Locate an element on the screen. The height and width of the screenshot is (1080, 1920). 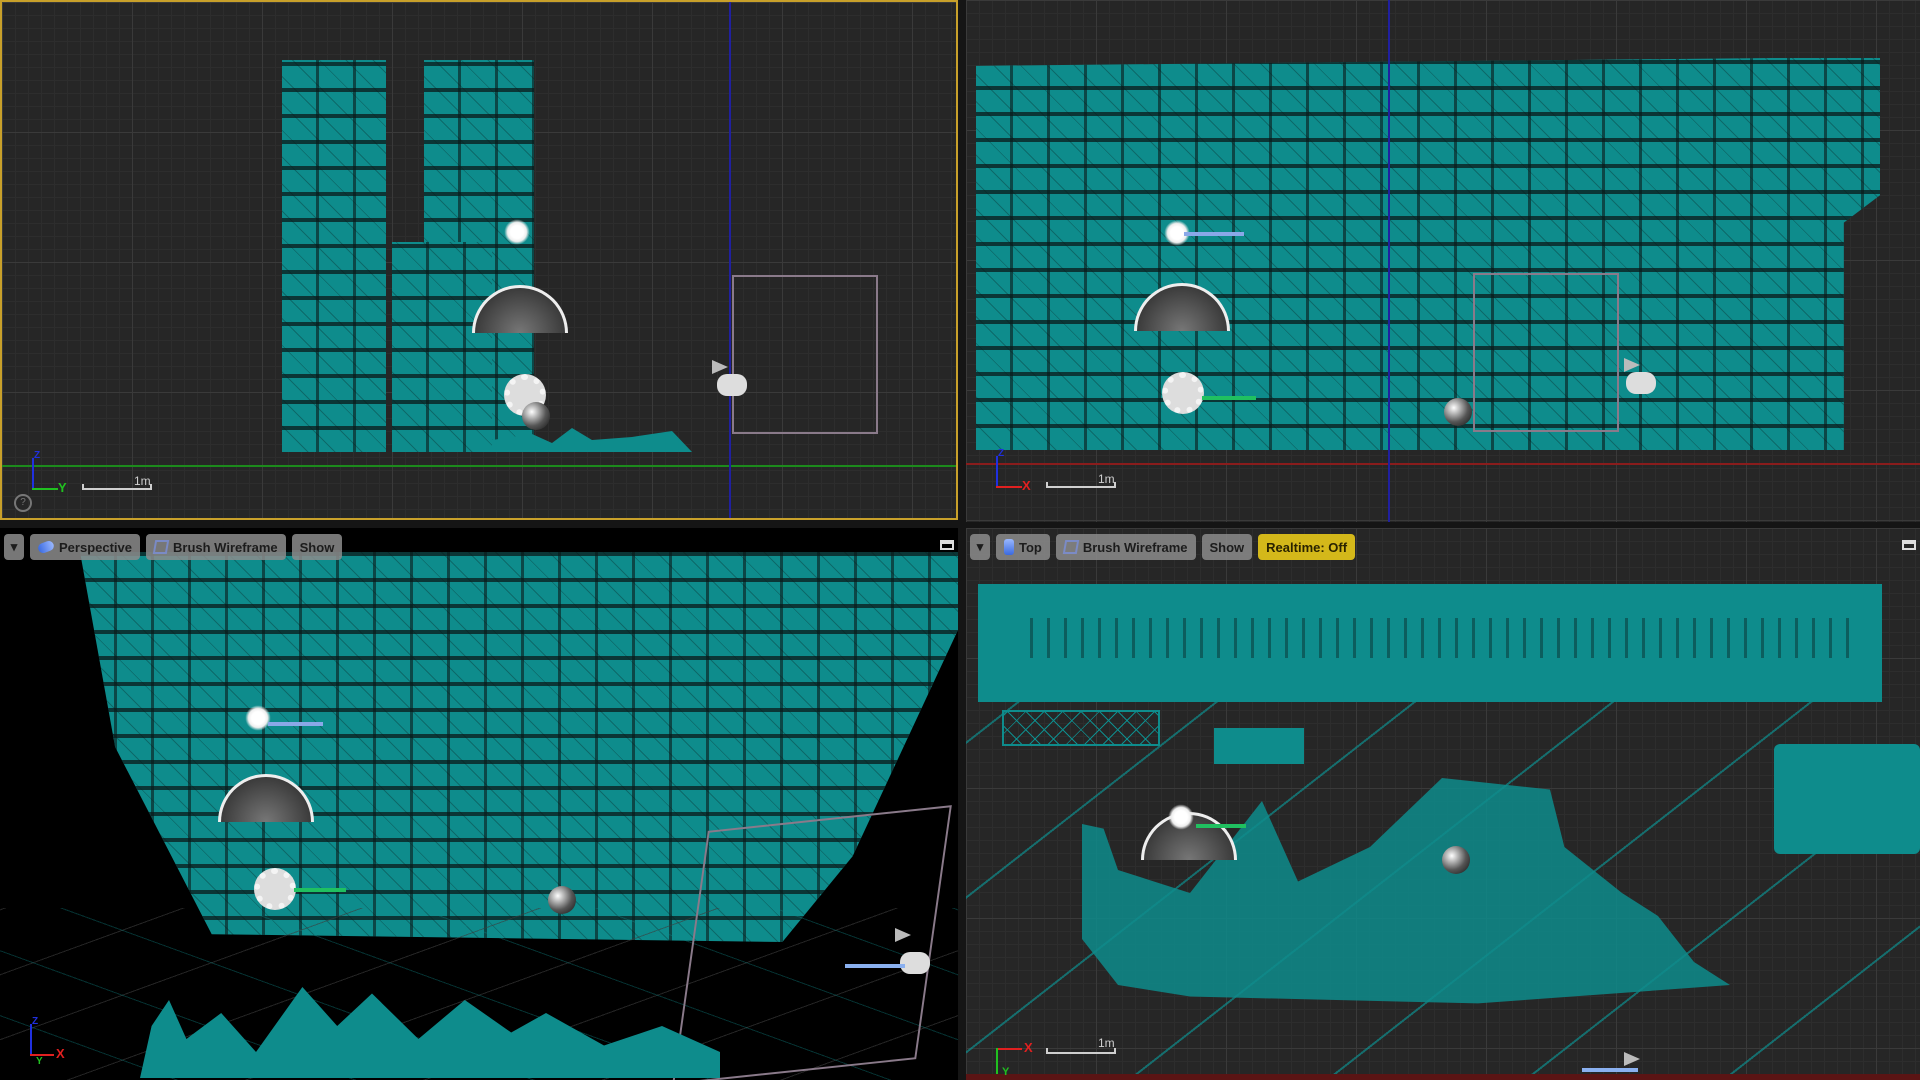
roof-detail is located at coordinates (1436, 638).